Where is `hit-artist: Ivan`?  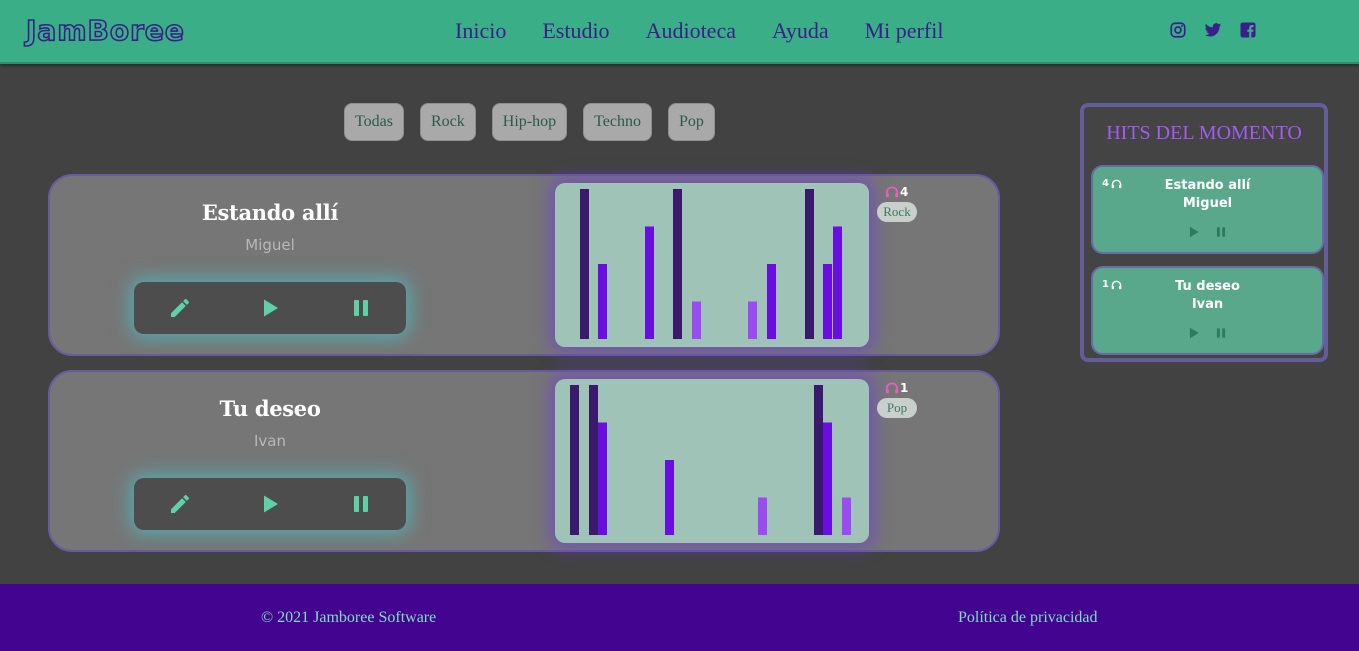 hit-artist: Ivan is located at coordinates (1207, 304).